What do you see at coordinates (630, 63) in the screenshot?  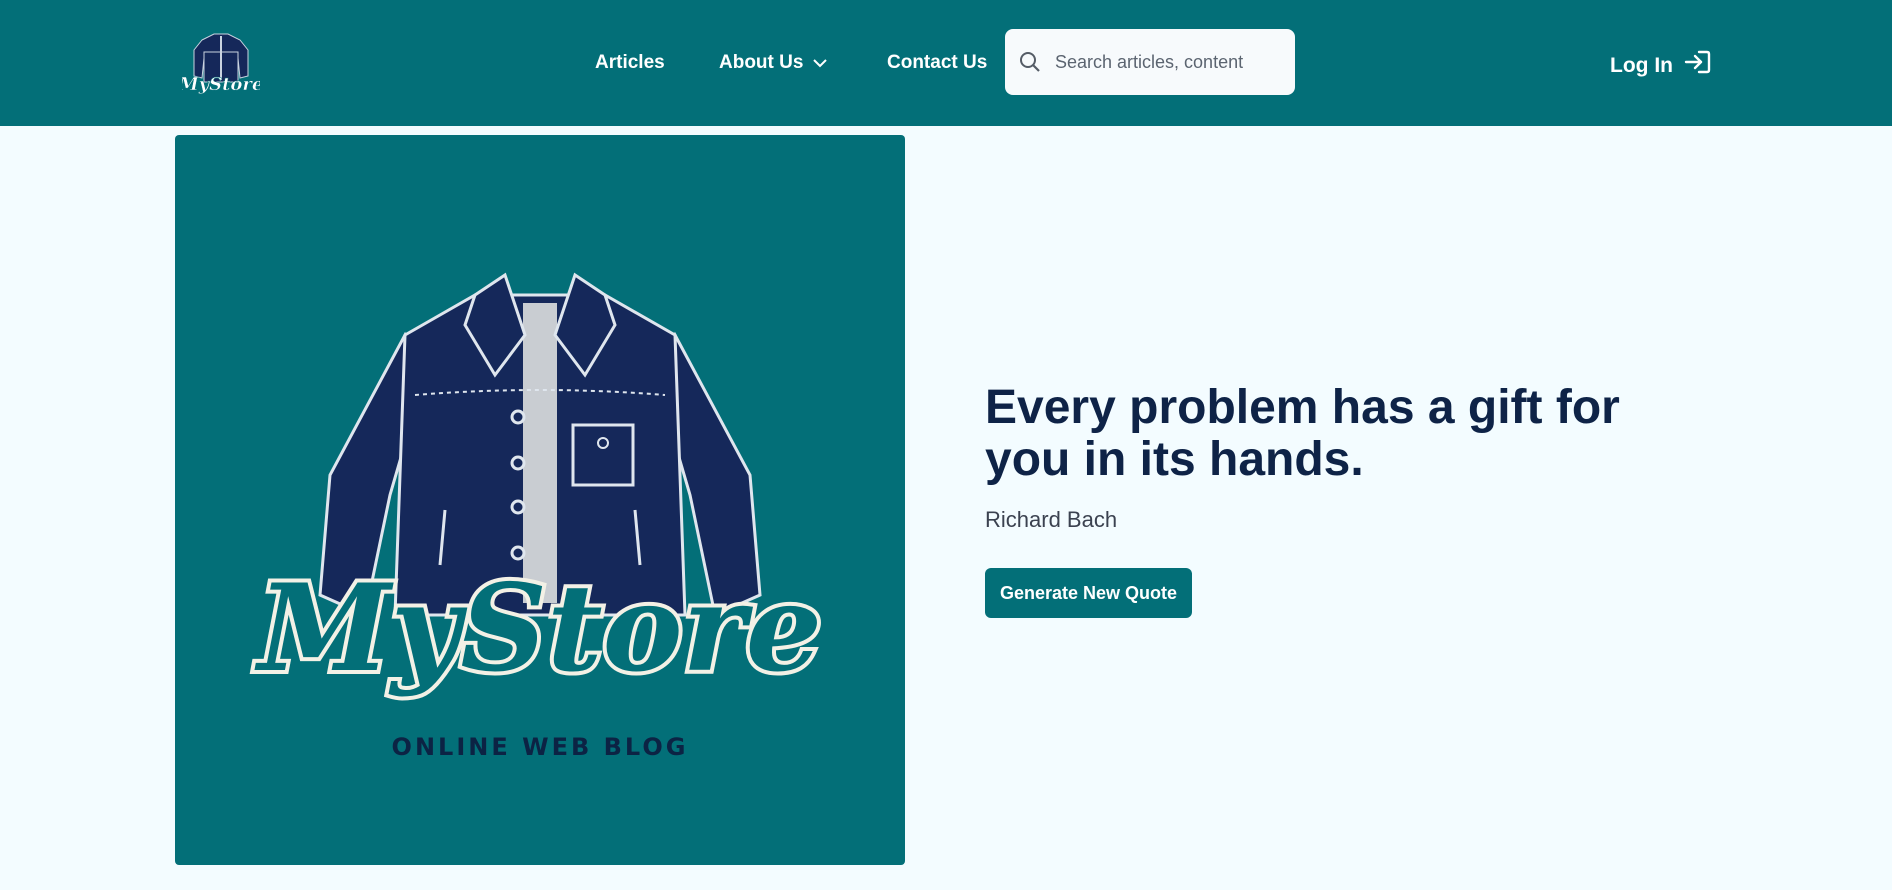 I see `nav-articles-link: Articles` at bounding box center [630, 63].